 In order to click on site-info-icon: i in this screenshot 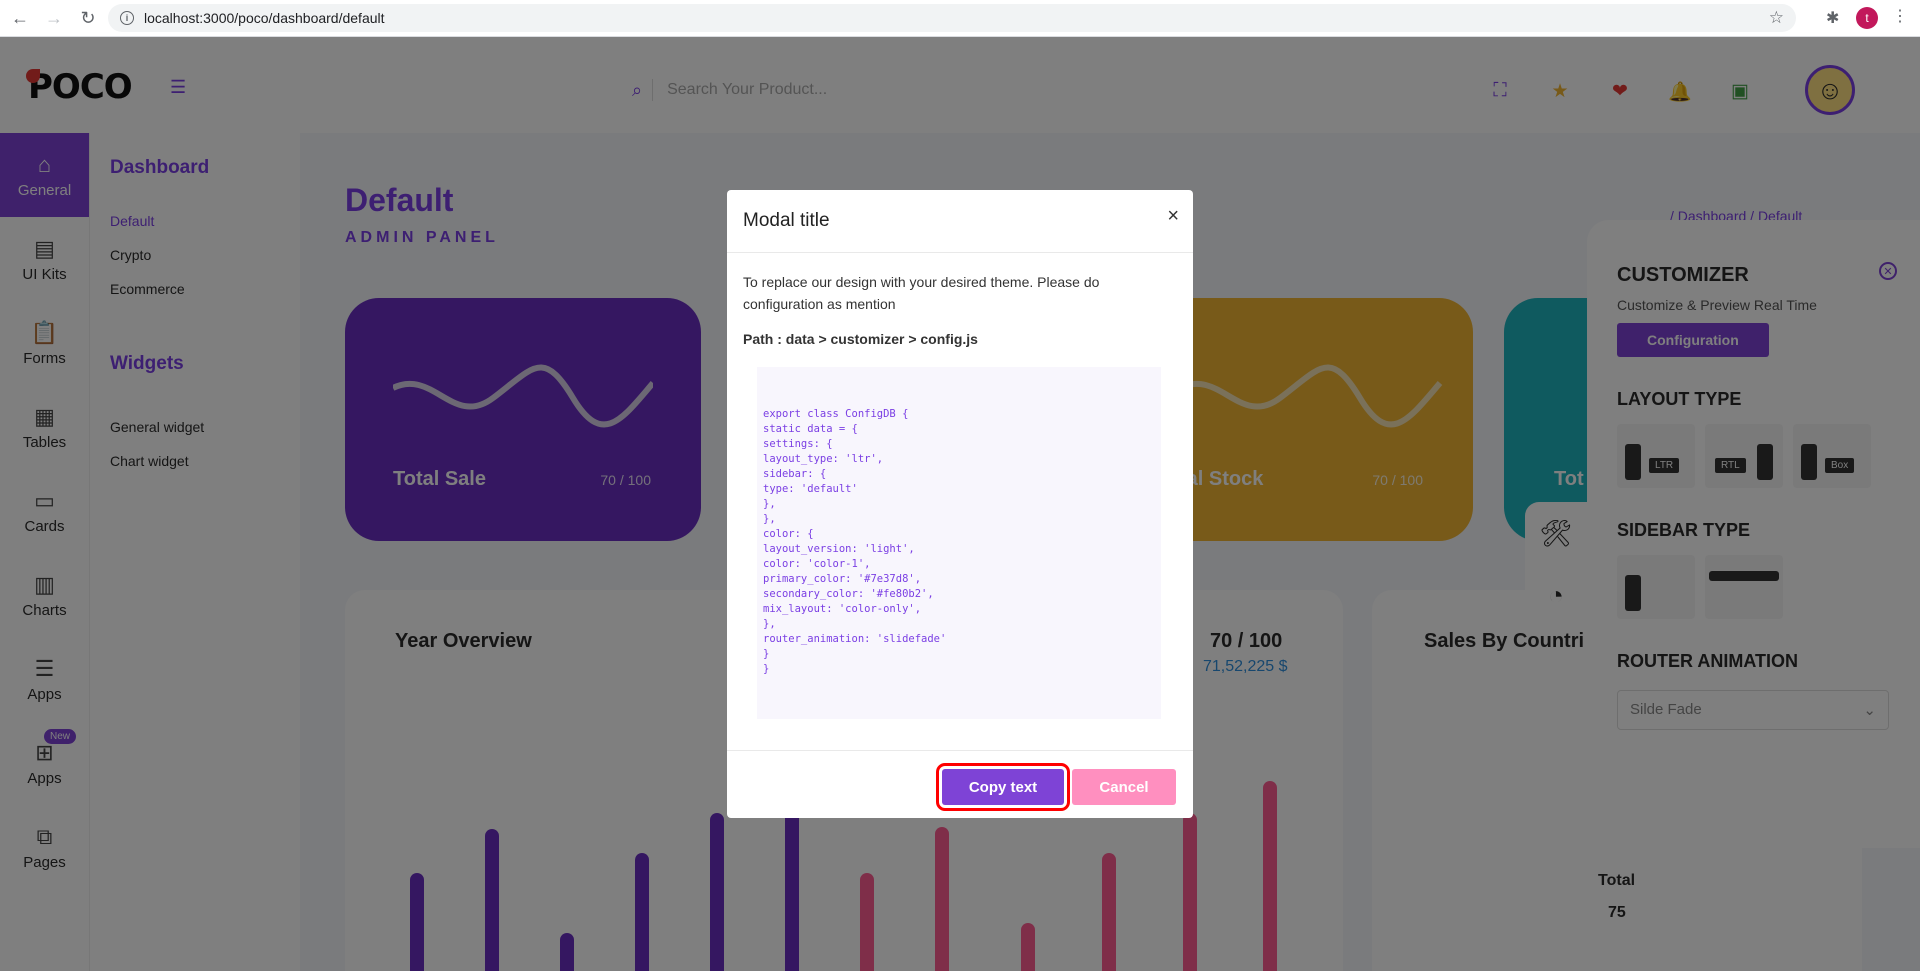, I will do `click(127, 18)`.